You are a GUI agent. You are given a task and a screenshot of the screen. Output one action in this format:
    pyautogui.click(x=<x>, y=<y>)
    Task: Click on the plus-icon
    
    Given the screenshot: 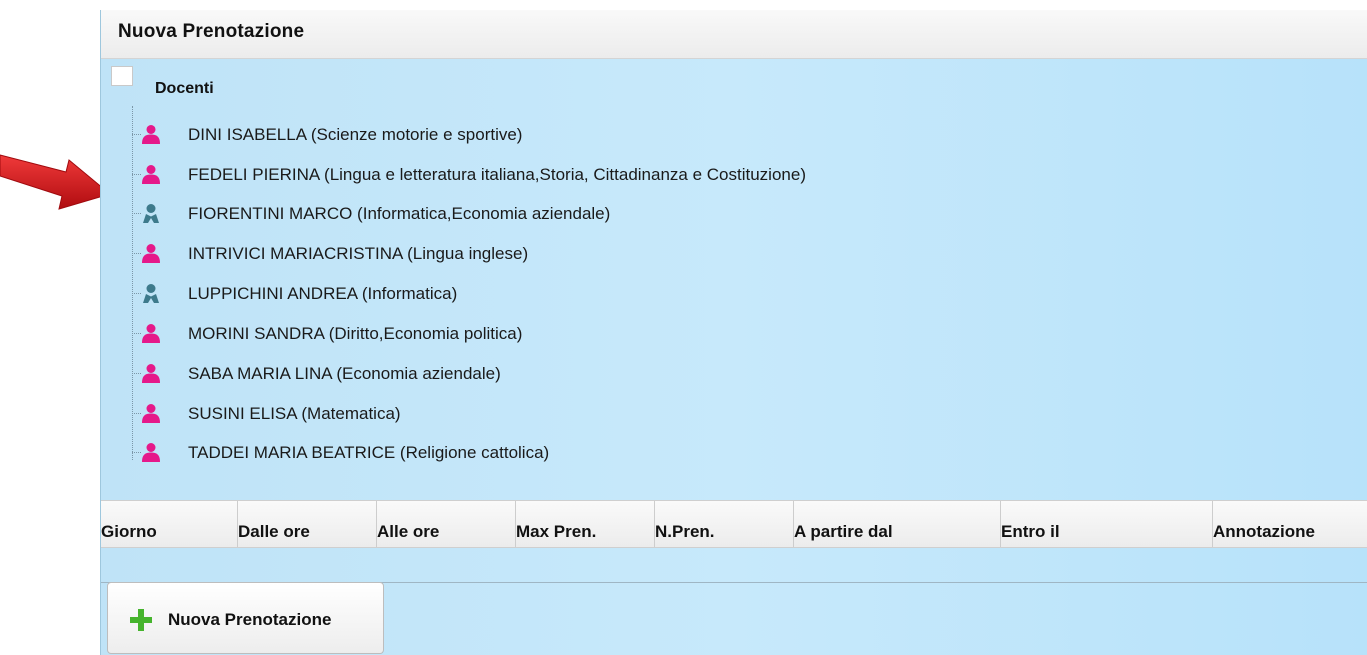 What is the action you would take?
    pyautogui.click(x=141, y=620)
    